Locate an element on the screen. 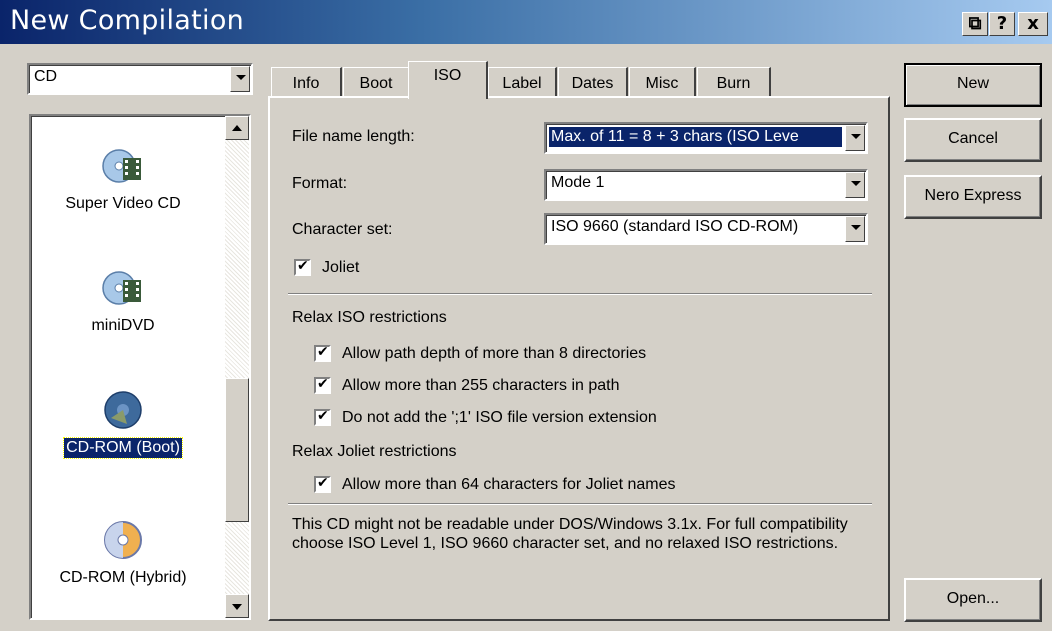 The height and width of the screenshot is (631, 1052). character-set-label: Character set: is located at coordinates (342, 229).